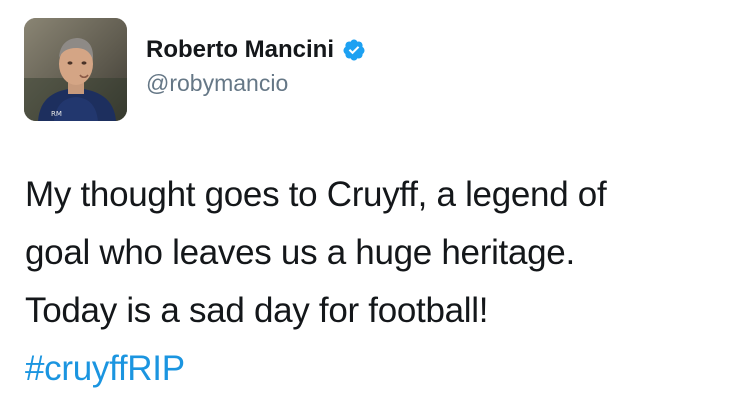 This screenshot has width=750, height=400. What do you see at coordinates (257, 310) in the screenshot?
I see `tweet-text-line: Today is a sad day for football!` at bounding box center [257, 310].